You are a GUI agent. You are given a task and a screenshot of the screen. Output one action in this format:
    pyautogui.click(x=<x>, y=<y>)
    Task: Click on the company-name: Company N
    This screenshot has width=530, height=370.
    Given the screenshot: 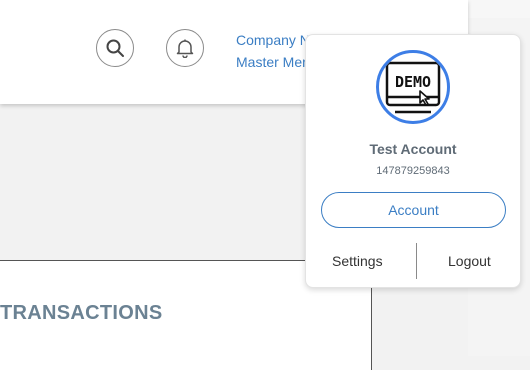 What is the action you would take?
    pyautogui.click(x=276, y=40)
    